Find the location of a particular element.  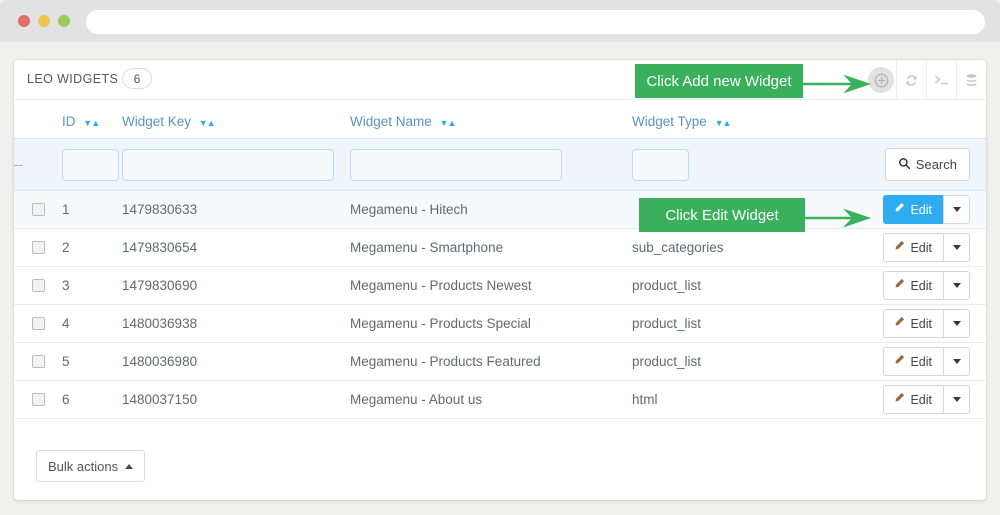

traffic-lights is located at coordinates (44, 21).